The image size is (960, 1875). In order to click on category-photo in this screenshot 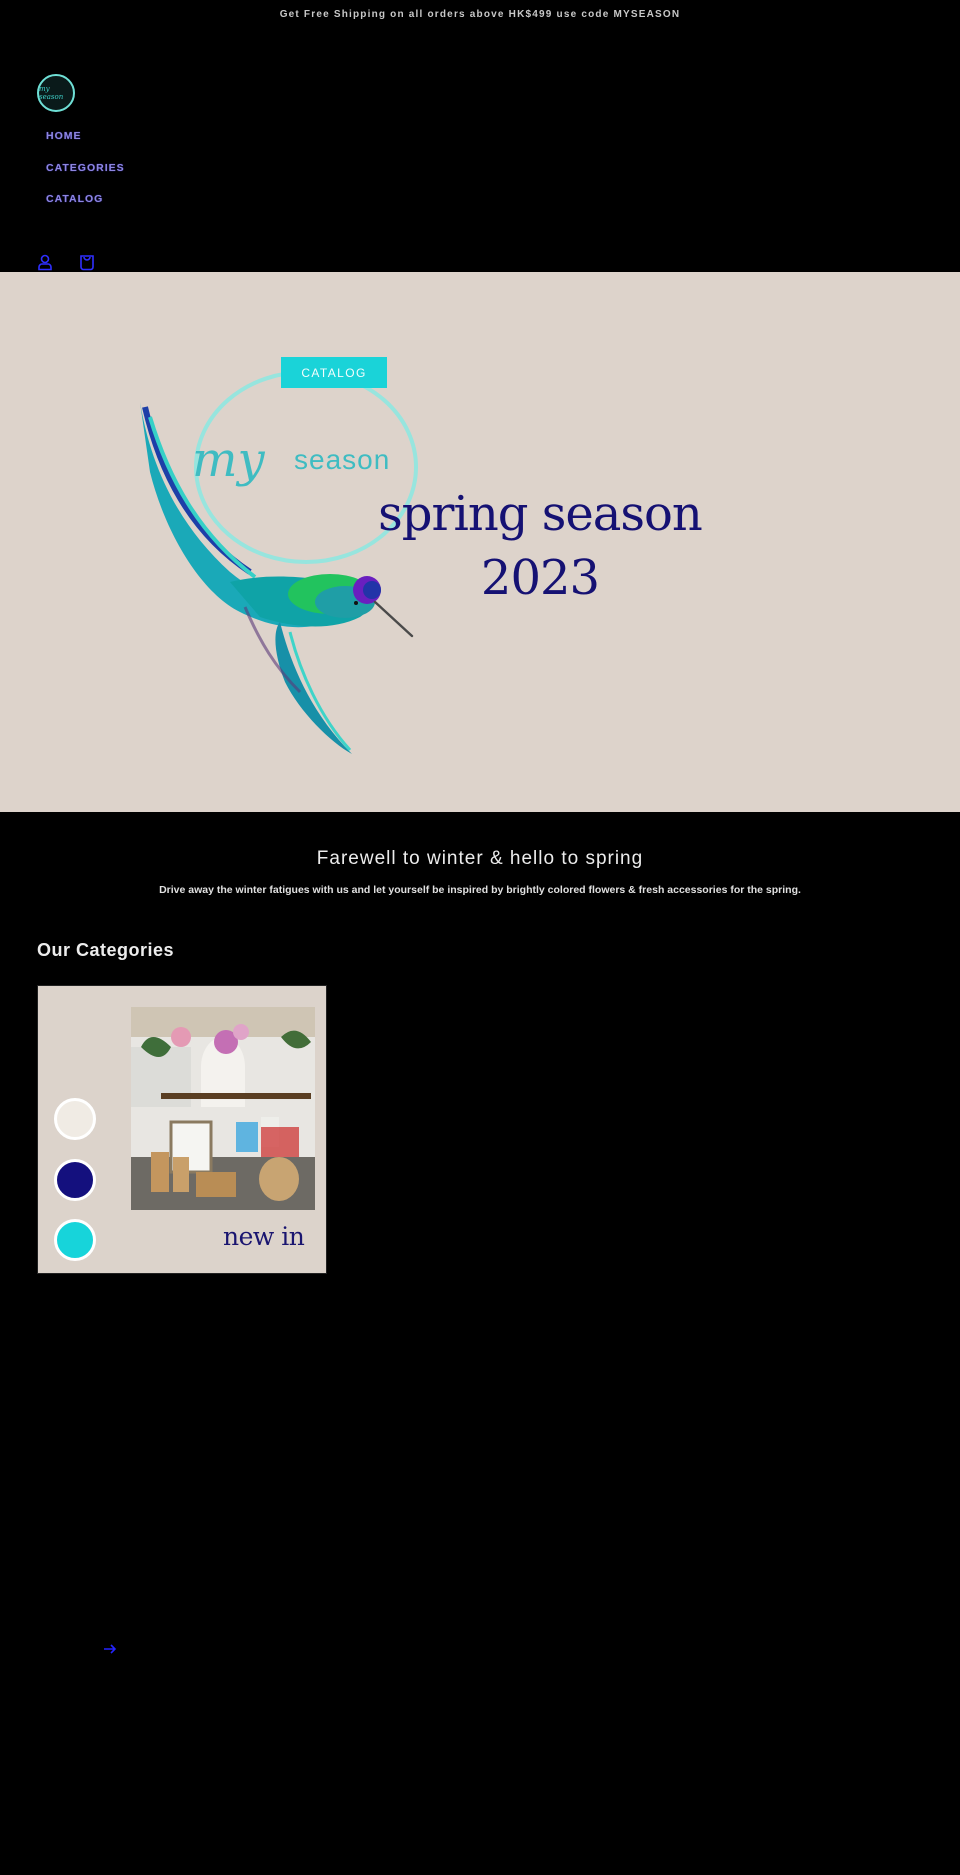, I will do `click(223, 1108)`.